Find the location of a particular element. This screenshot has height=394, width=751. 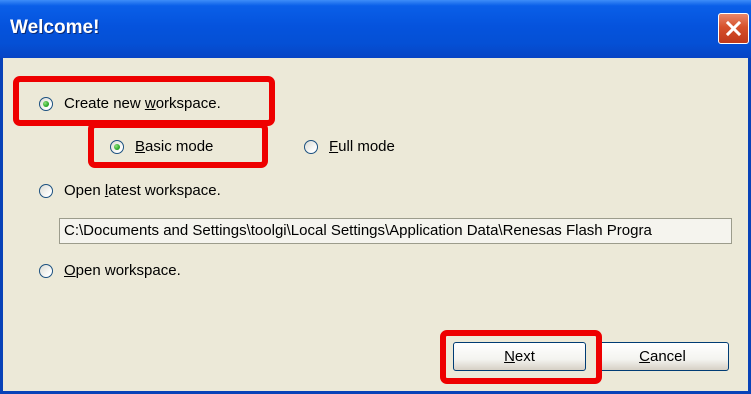

create-new-workspace-radio is located at coordinates (46, 103).